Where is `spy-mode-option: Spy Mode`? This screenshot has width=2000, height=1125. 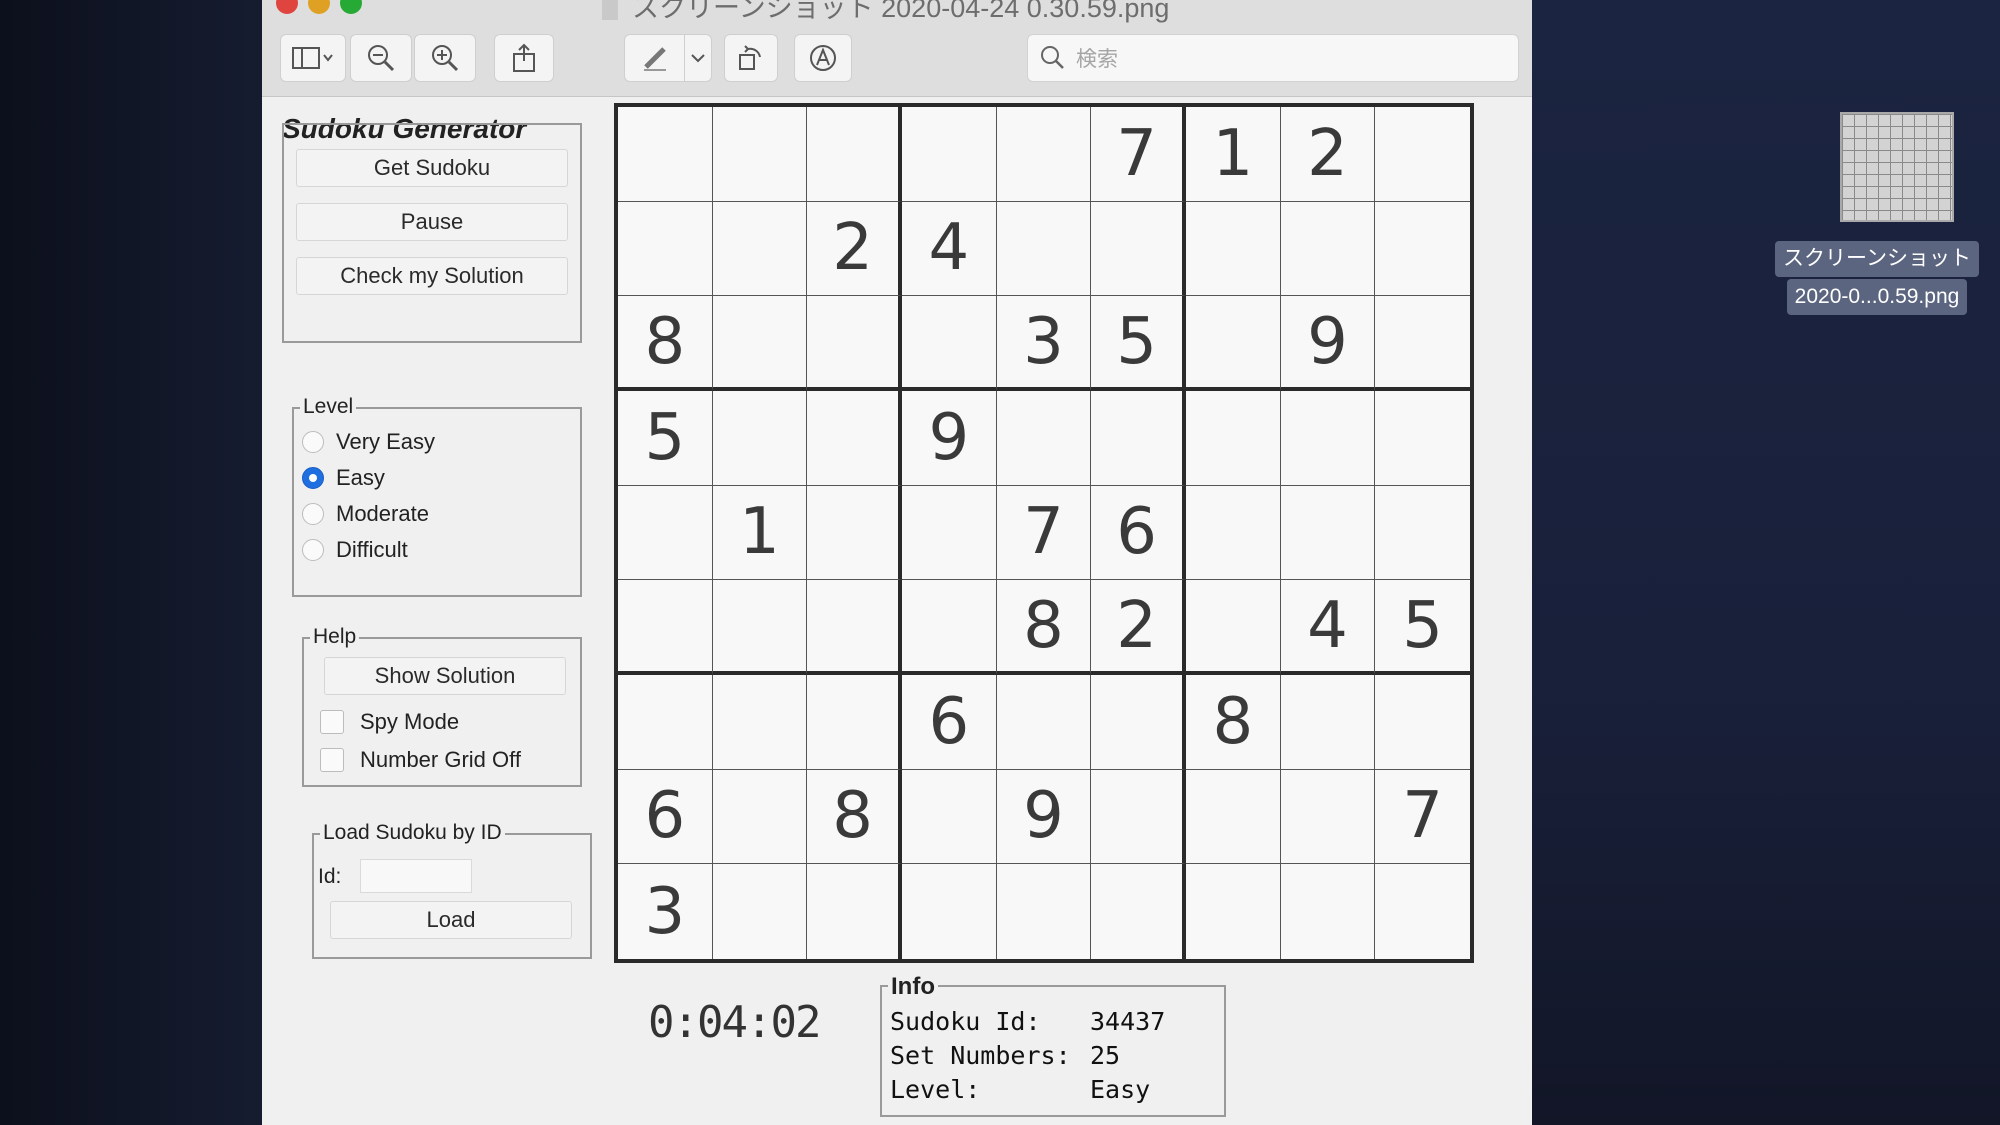 spy-mode-option: Spy Mode is located at coordinates (389, 722).